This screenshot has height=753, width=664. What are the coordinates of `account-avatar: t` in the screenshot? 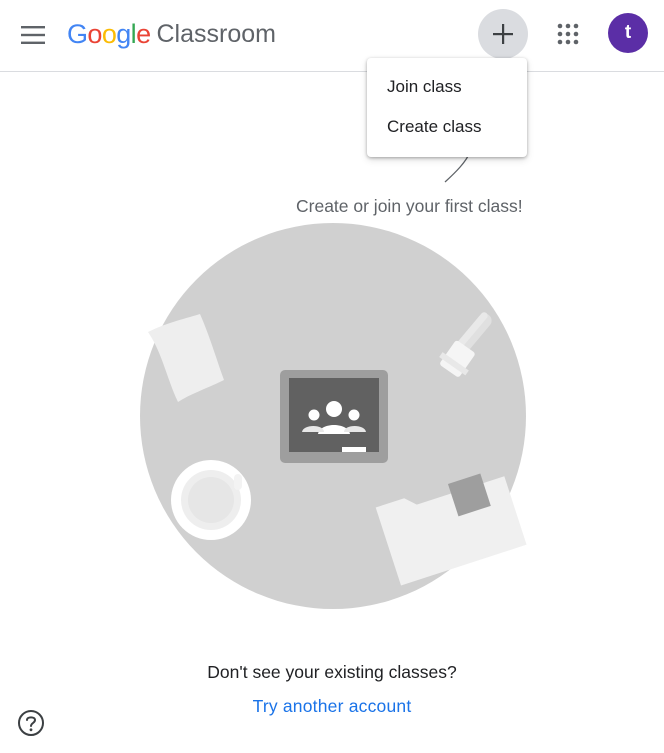 It's located at (628, 33).